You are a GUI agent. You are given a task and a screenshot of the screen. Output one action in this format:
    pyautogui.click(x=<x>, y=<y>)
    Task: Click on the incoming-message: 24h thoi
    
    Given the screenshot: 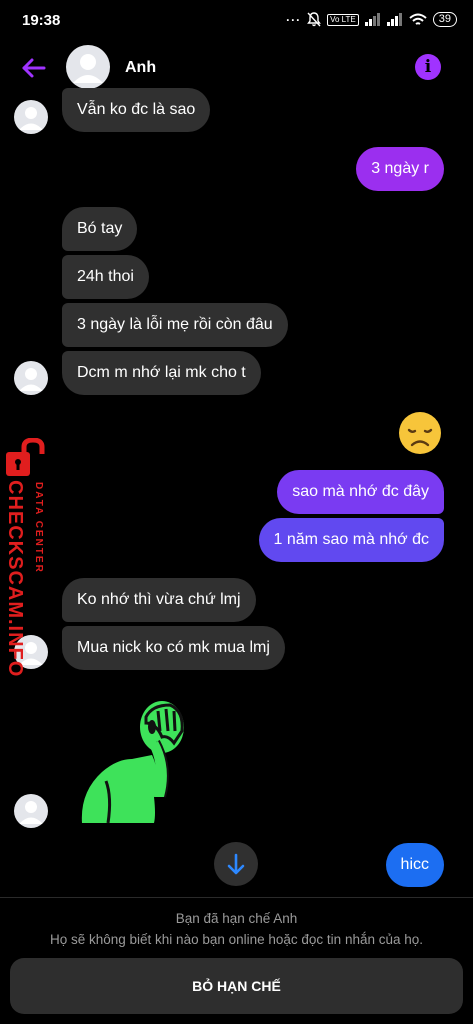 What is the action you would take?
    pyautogui.click(x=105, y=277)
    